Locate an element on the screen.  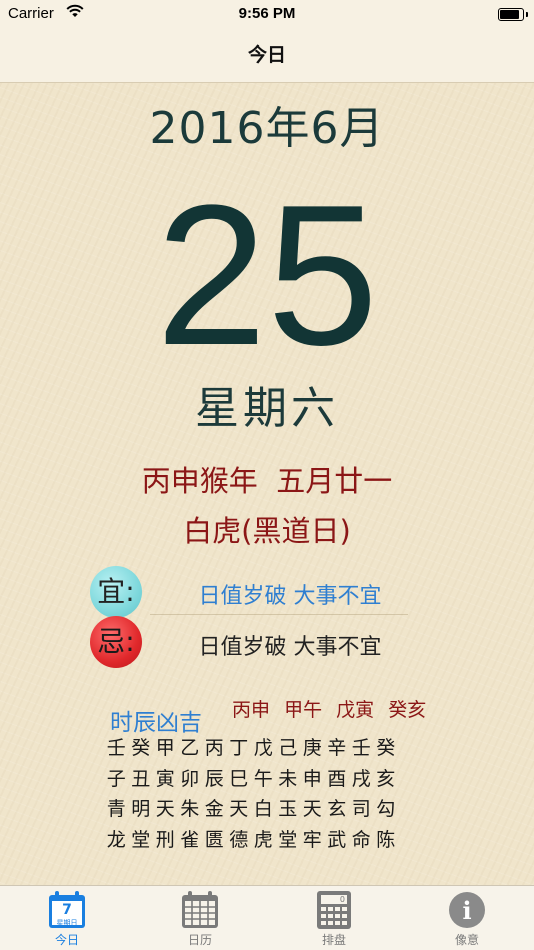
tab-today: 7 星期日 今日 is located at coordinates (67, 918).